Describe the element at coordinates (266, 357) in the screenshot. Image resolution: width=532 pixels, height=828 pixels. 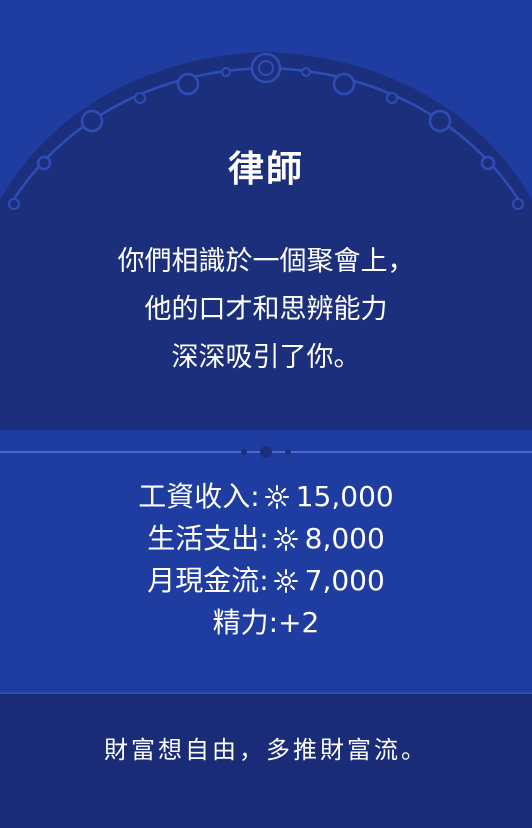
I see `description-line: 深深吸引了你。` at that location.